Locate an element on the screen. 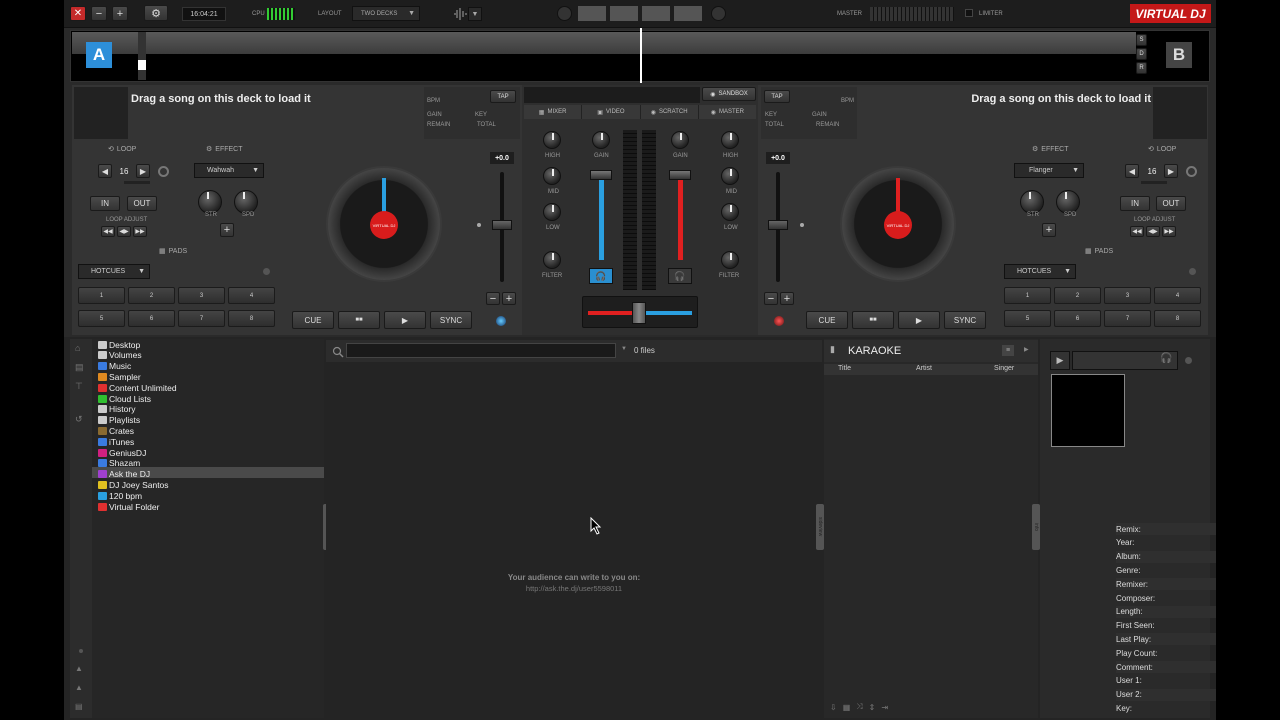 The image size is (1280, 720). deck-a-loop-out: OUT is located at coordinates (142, 203).